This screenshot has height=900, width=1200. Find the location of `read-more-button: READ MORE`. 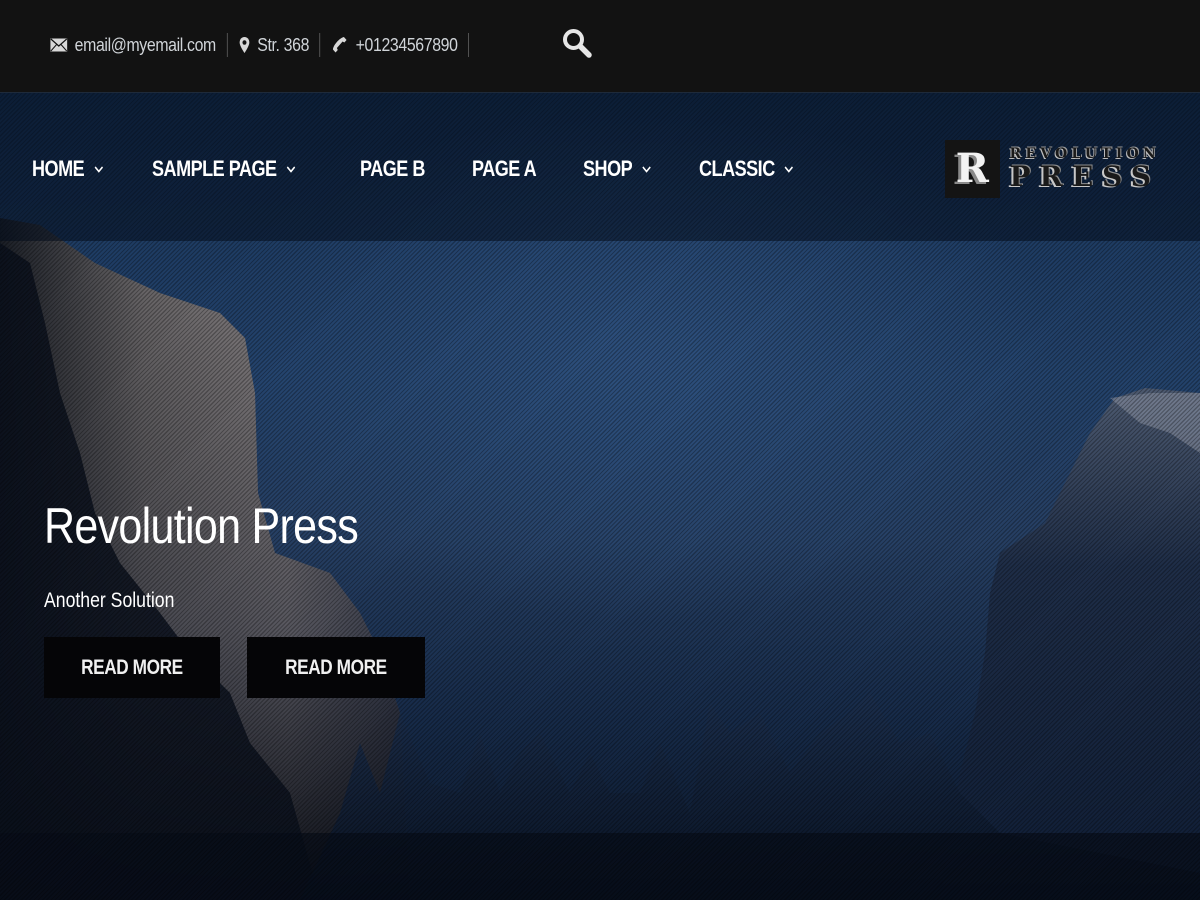

read-more-button: READ MORE is located at coordinates (132, 667).